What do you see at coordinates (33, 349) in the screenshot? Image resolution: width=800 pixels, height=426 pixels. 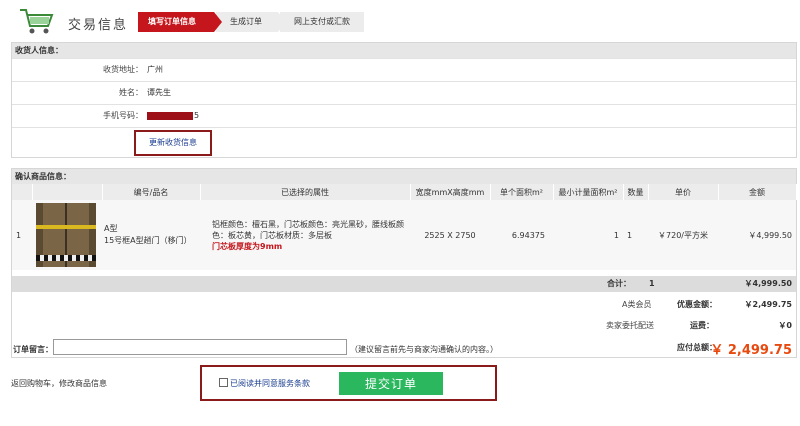 I see `message-label: 订单留言：` at bounding box center [33, 349].